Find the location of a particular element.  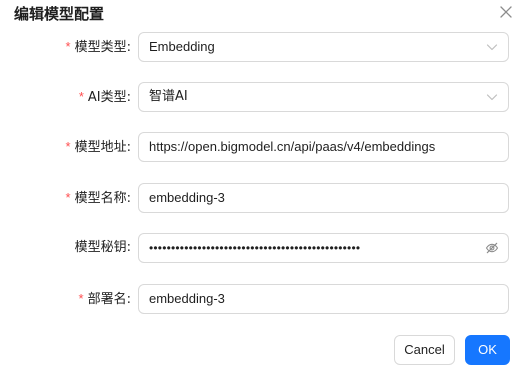

close-button is located at coordinates (506, 12).